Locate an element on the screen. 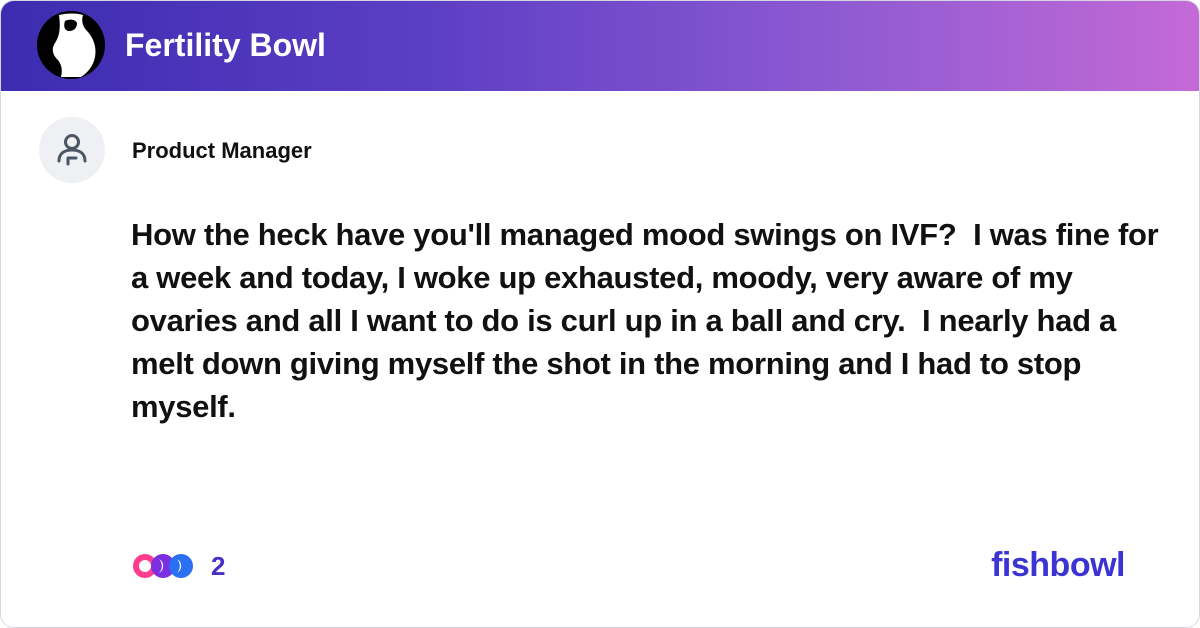 This screenshot has height=628, width=1200. fishbowl-logo: fishbowl is located at coordinates (1058, 565).